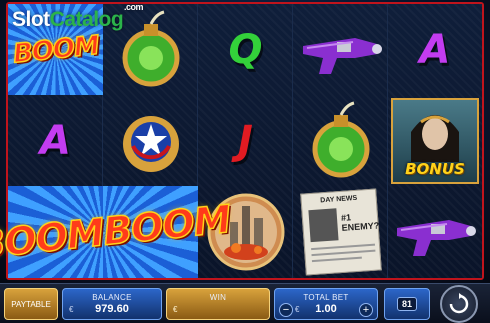  I want to click on watermark-catalog: Catalog, so click(86, 19).